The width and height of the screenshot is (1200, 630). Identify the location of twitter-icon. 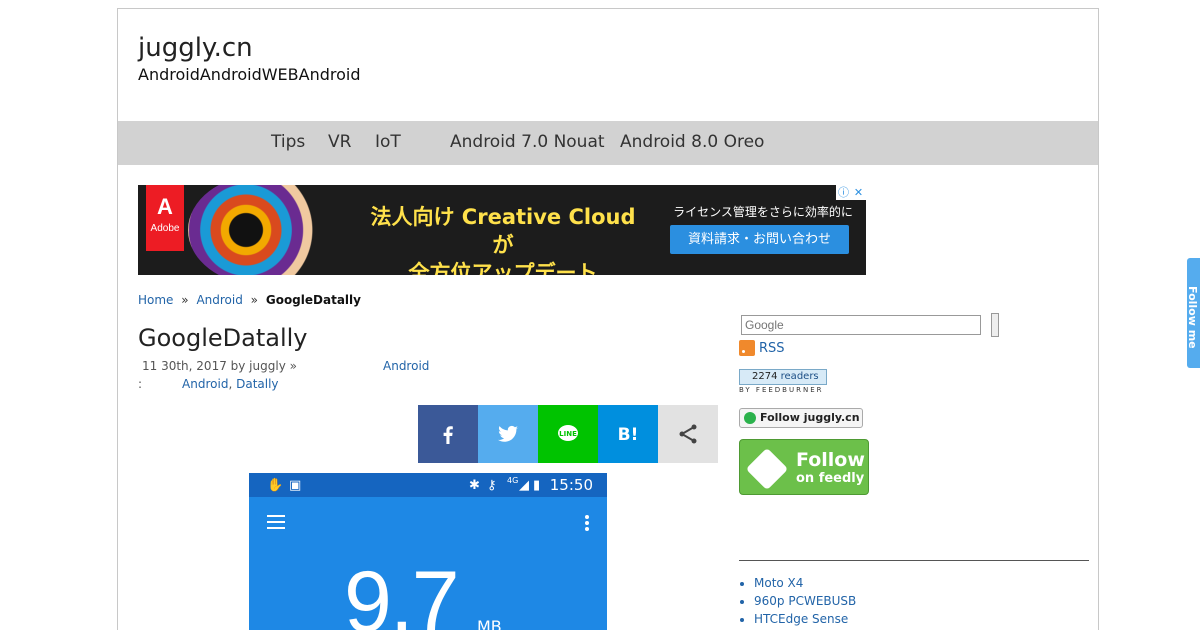
(508, 433).